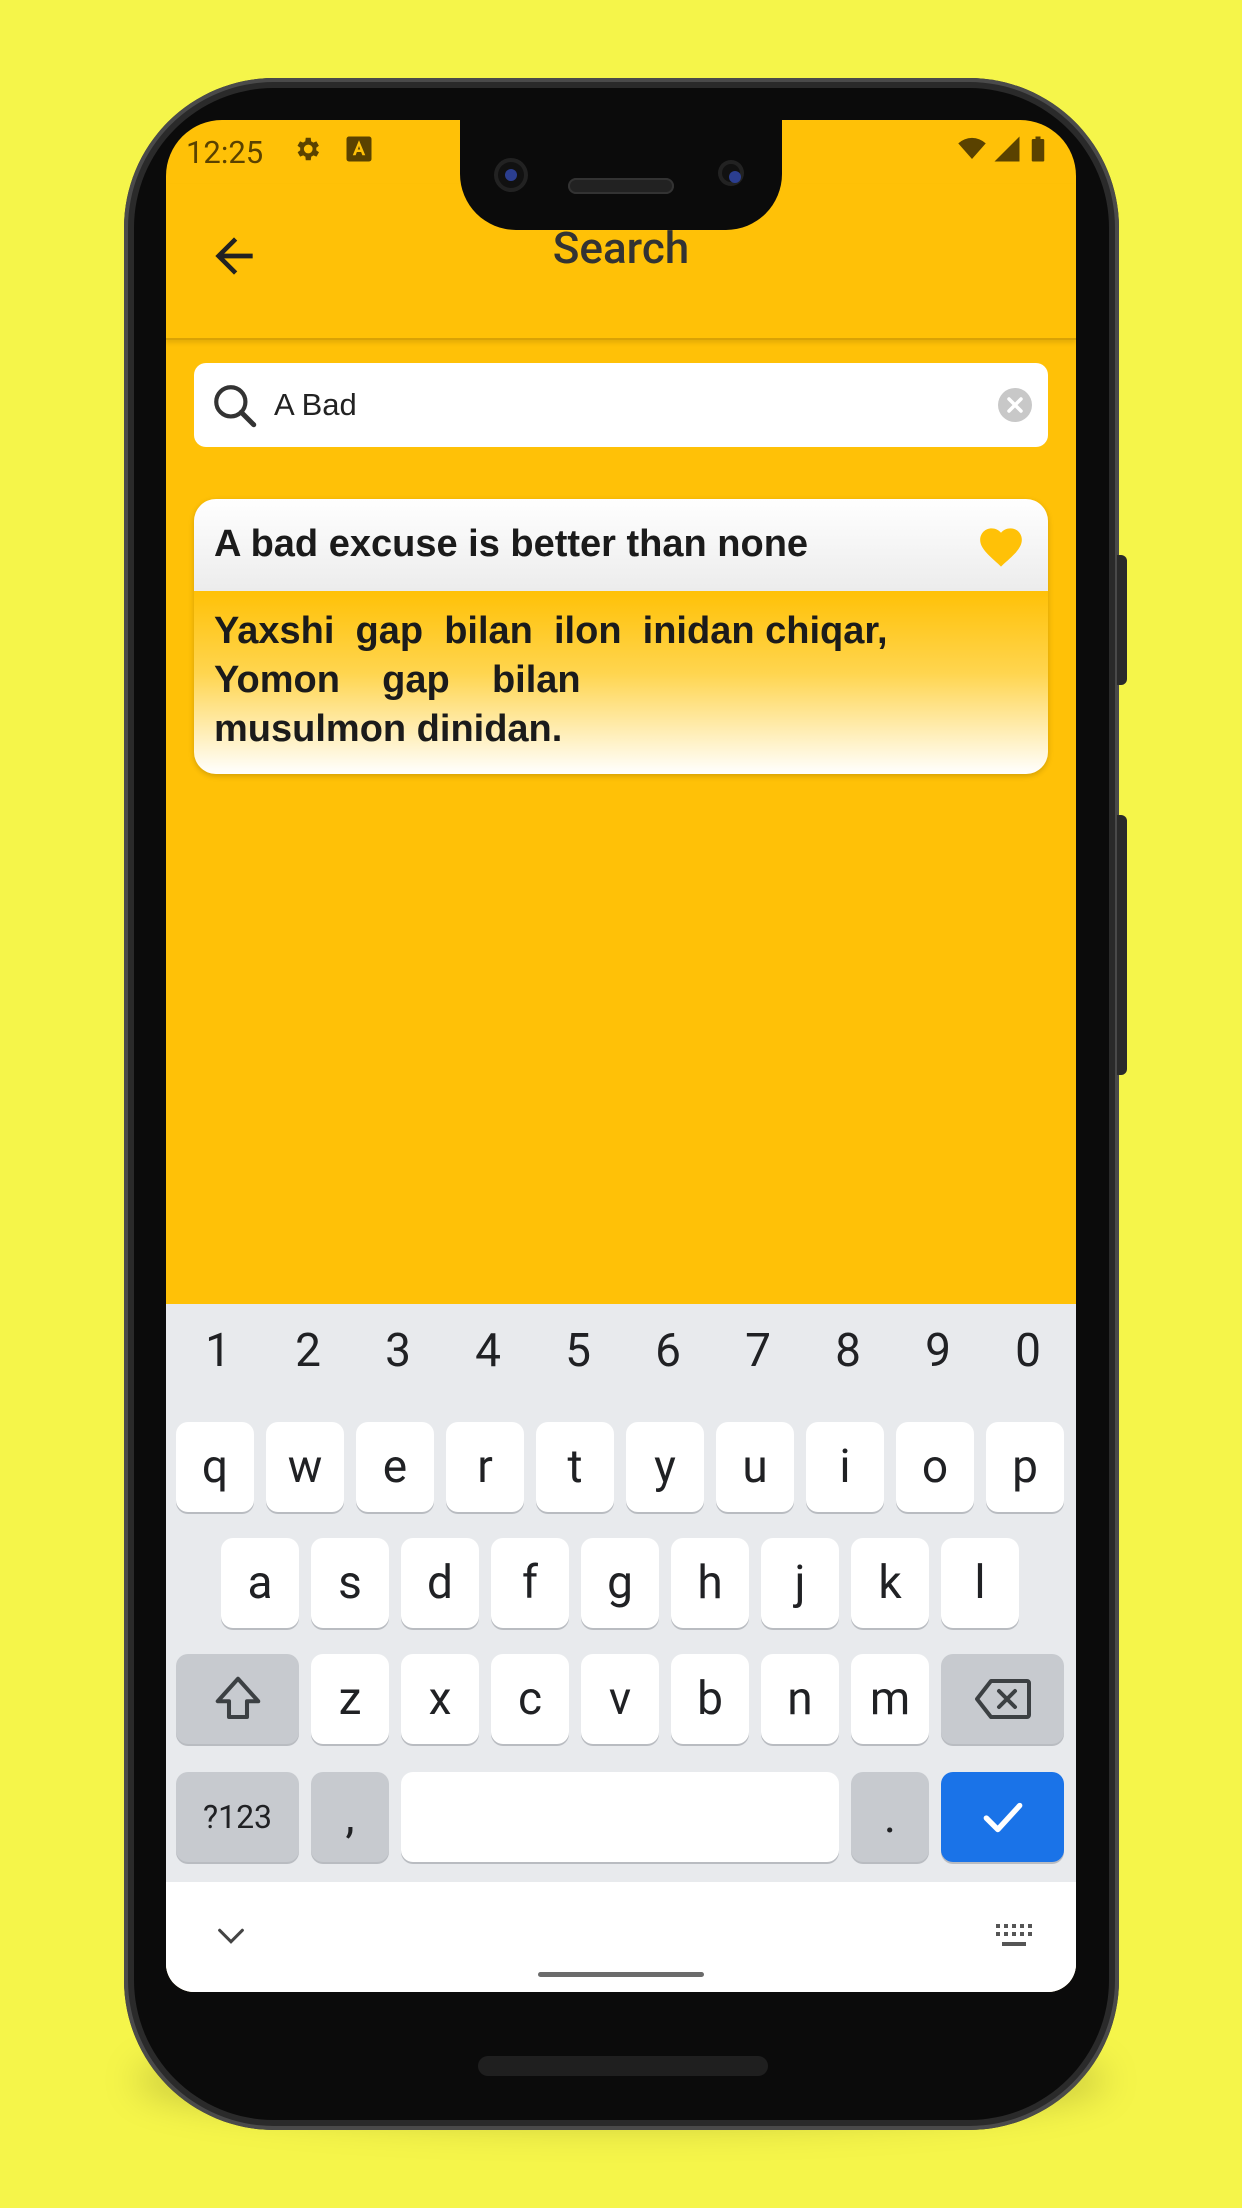 The image size is (1242, 2208). What do you see at coordinates (530, 1583) in the screenshot?
I see `key-f: f` at bounding box center [530, 1583].